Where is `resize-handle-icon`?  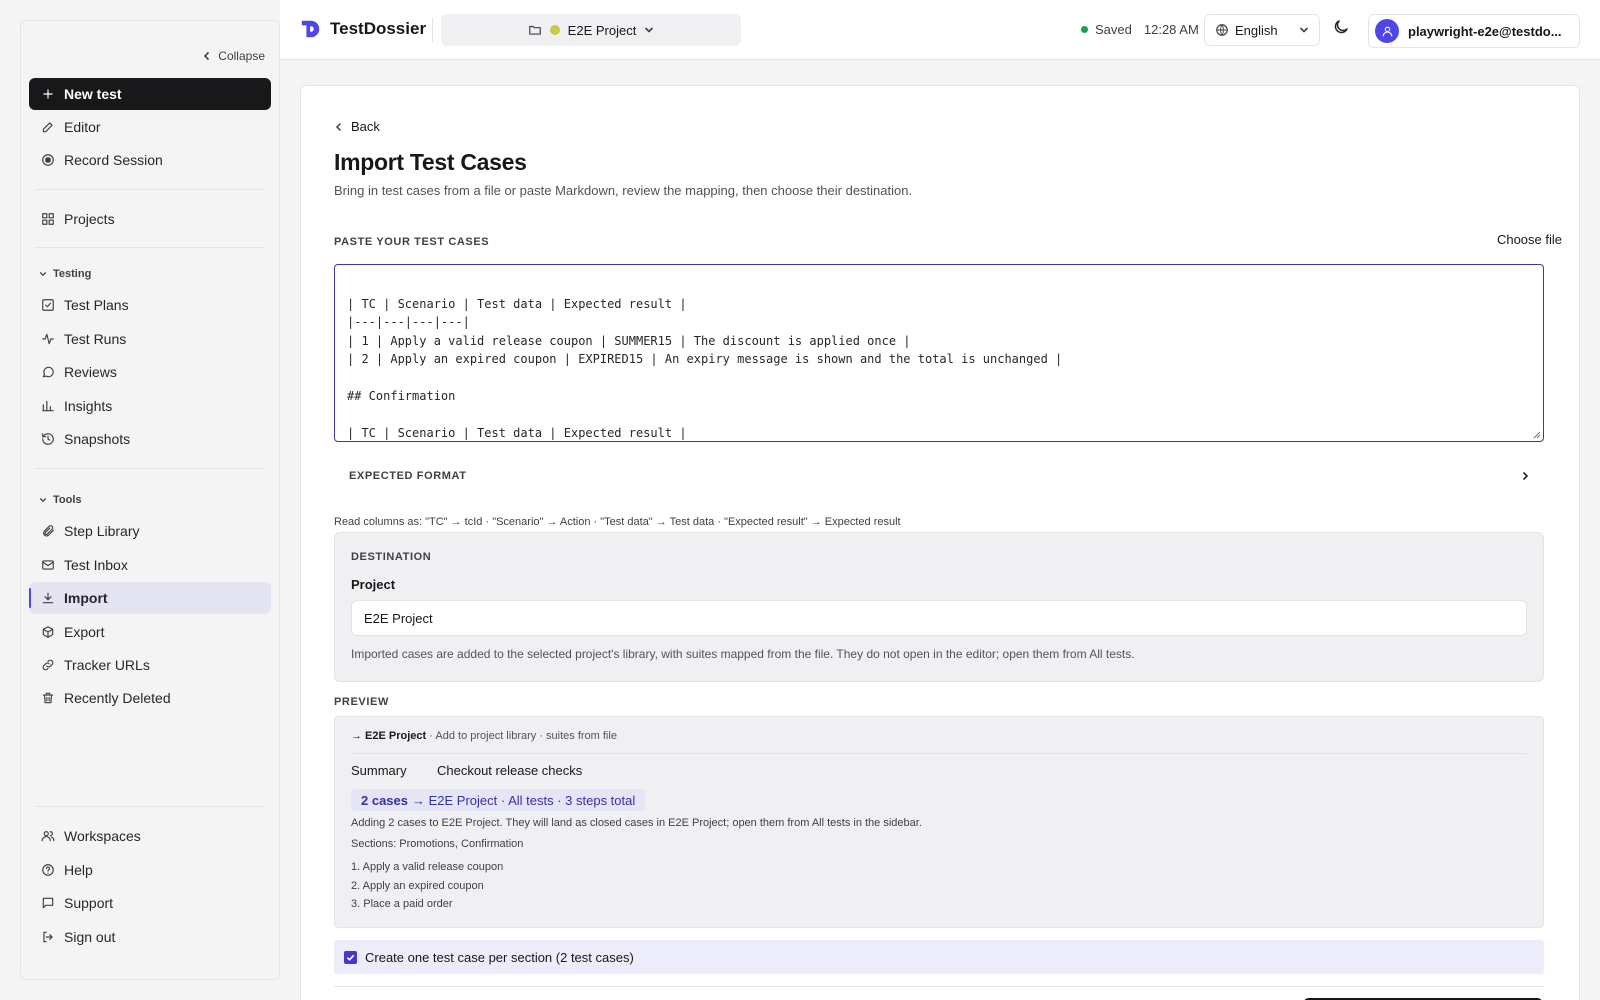
resize-handle-icon is located at coordinates (1537, 435).